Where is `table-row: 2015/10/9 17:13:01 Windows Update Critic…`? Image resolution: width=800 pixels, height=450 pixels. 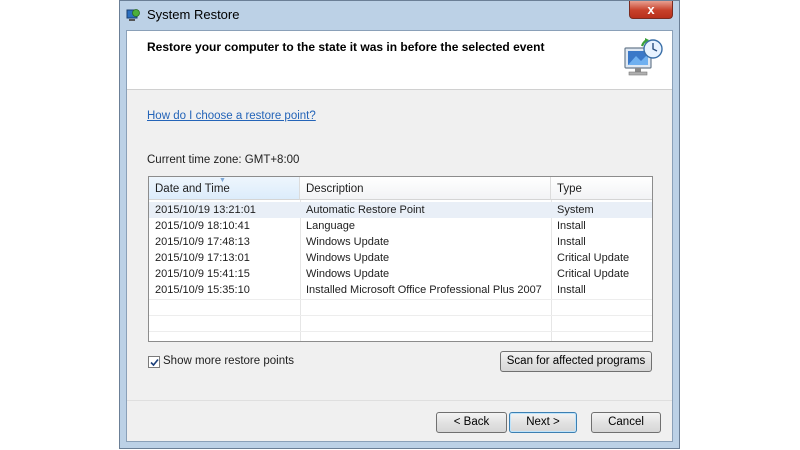 table-row: 2015/10/9 17:13:01 Windows Update Critic… is located at coordinates (400, 258).